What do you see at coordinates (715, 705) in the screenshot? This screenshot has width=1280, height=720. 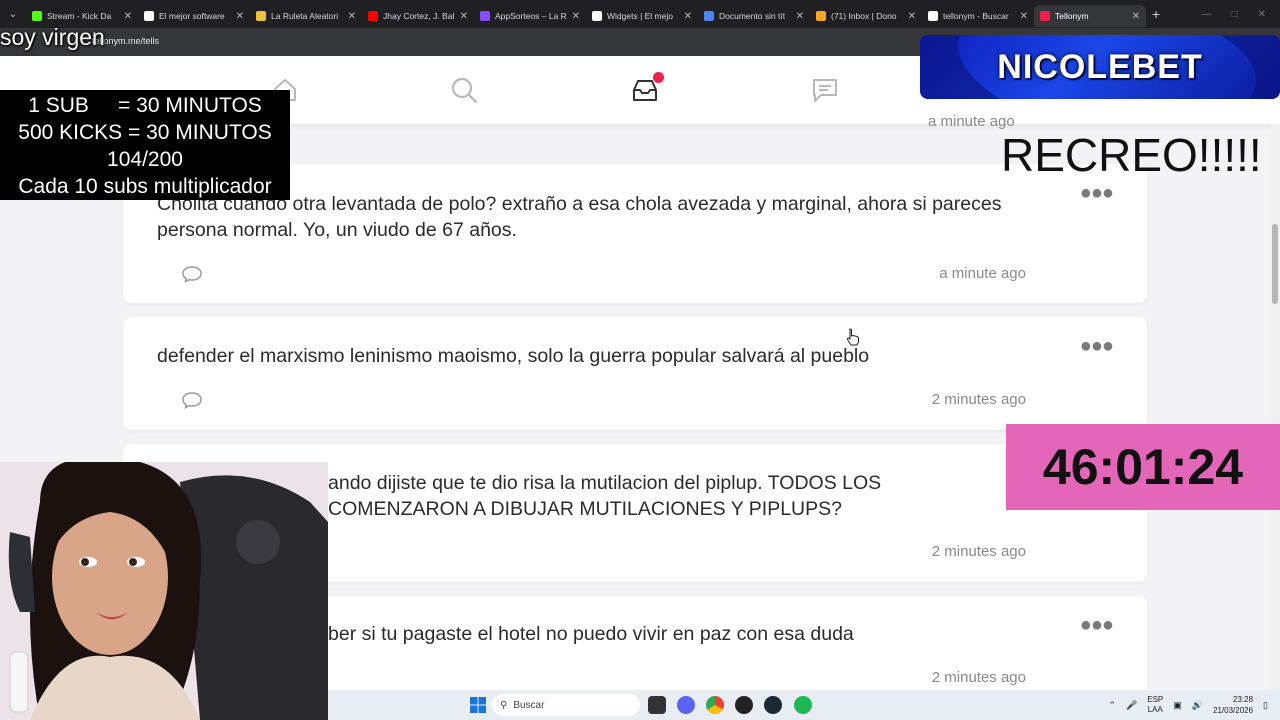 I see `chrome-icon` at bounding box center [715, 705].